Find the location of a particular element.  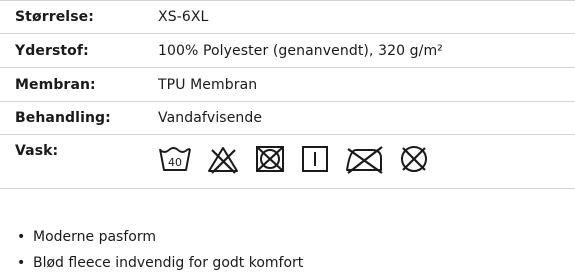

spec-label: Vask: is located at coordinates (37, 151).